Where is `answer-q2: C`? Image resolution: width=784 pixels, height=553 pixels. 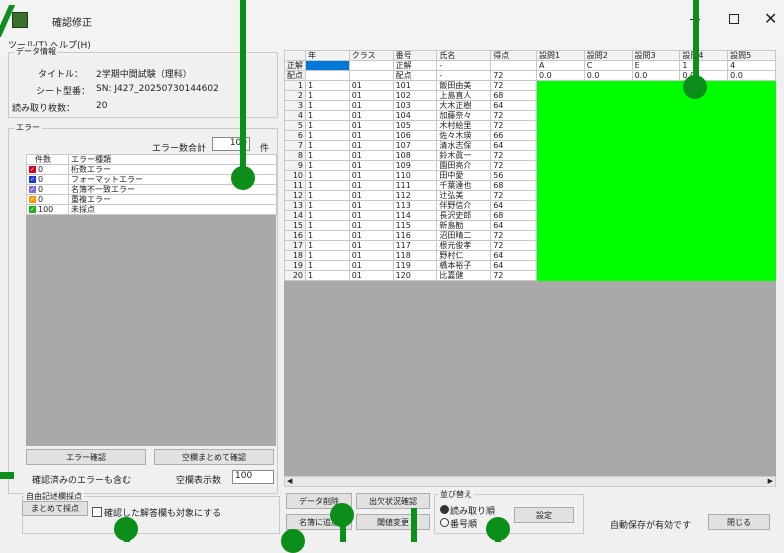
answer-q2: C is located at coordinates (608, 65).